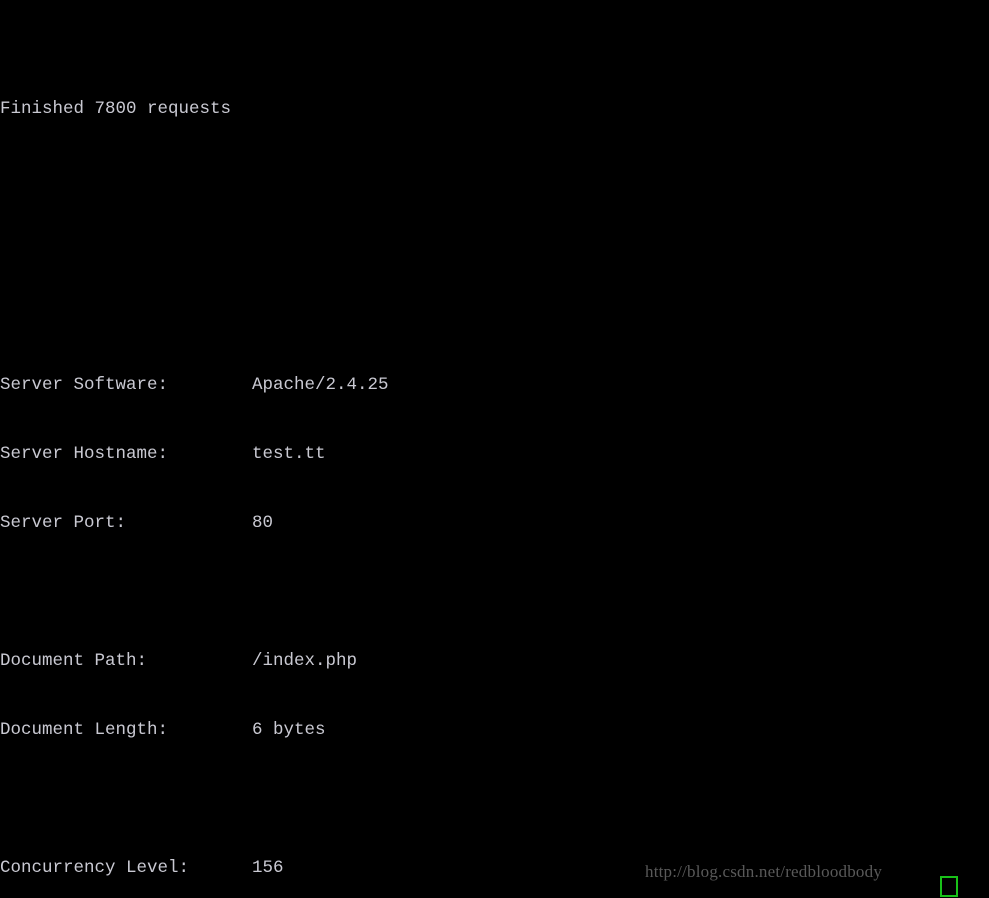 The height and width of the screenshot is (898, 989). I want to click on output-line-finished-requests: Finished 7800 requests, so click(116, 109).